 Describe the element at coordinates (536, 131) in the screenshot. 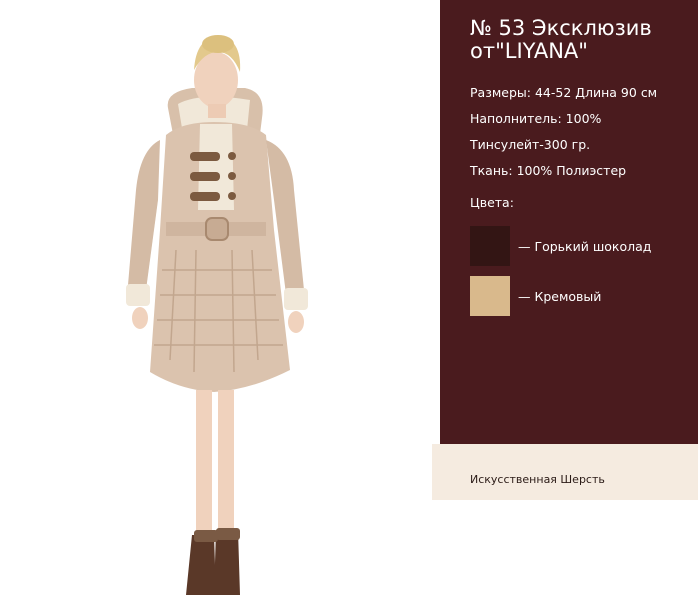

I see `spec-filling: Наполнитель: 100% Тинсулейт-300 гр.` at that location.